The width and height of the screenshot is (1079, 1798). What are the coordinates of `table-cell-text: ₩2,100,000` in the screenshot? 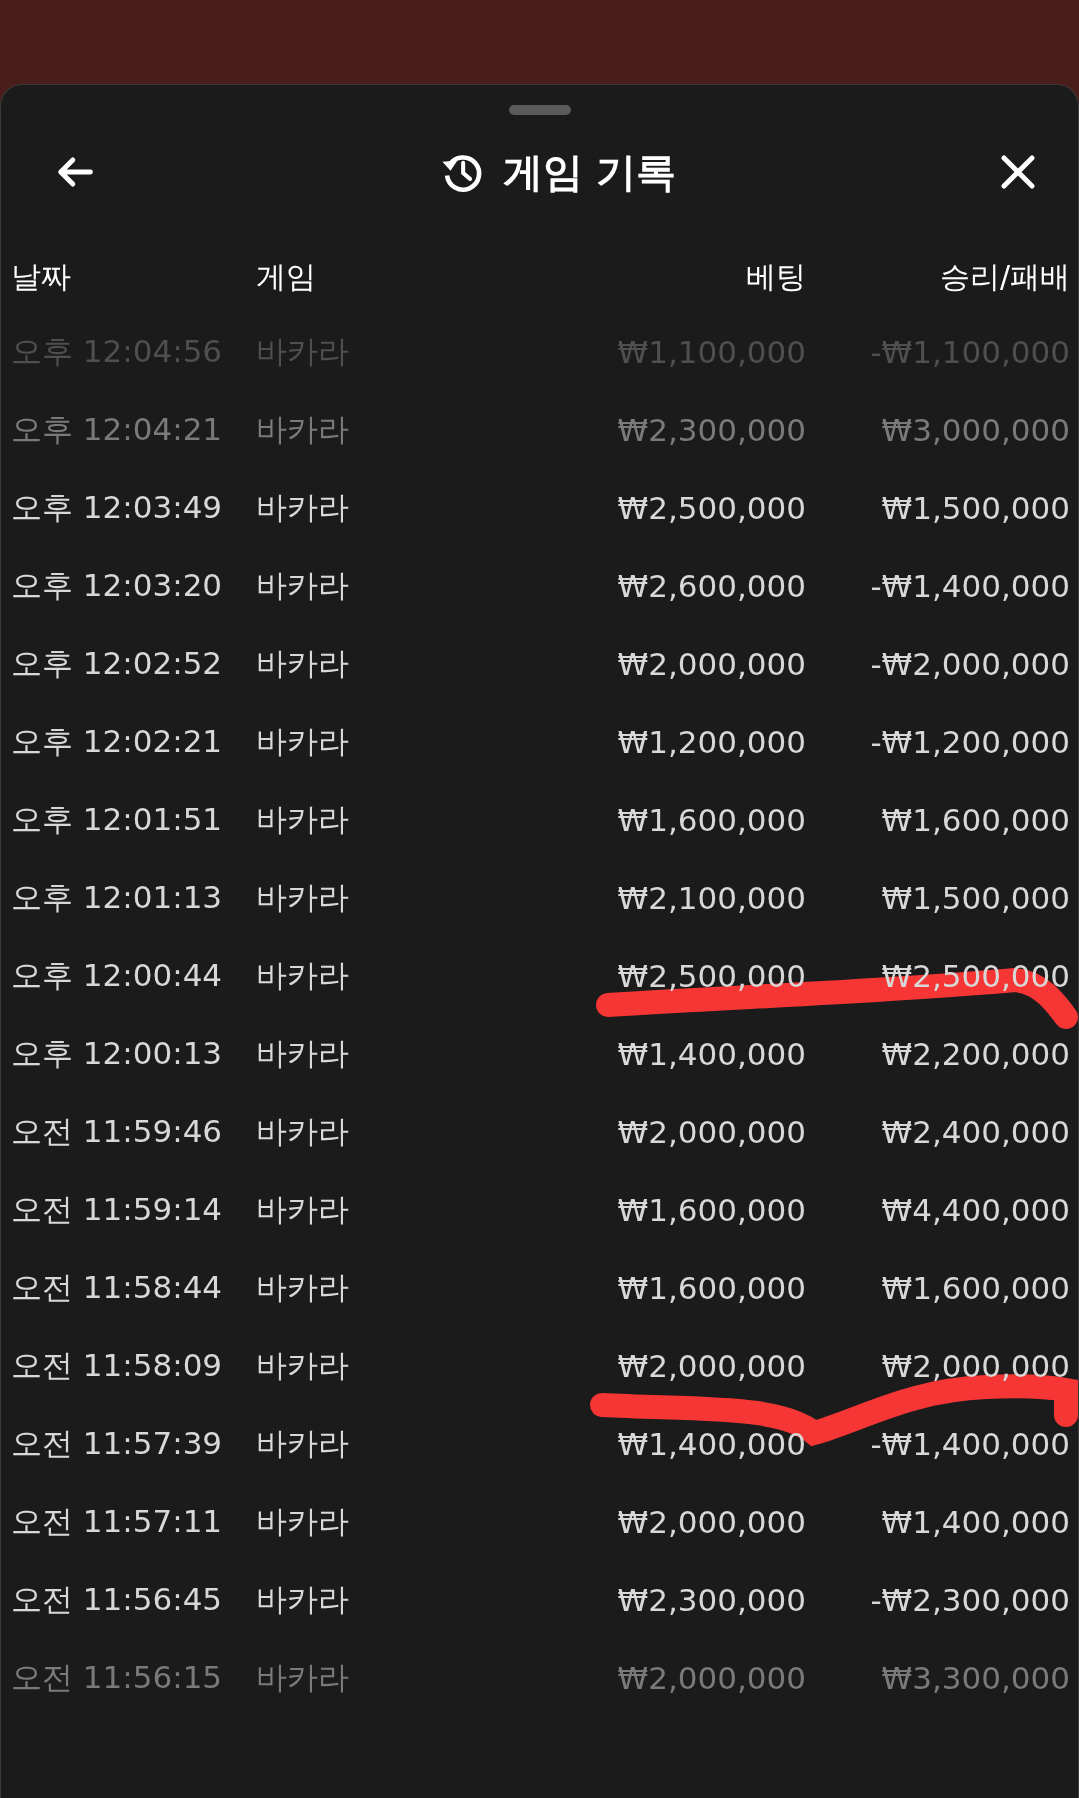 It's located at (711, 898).